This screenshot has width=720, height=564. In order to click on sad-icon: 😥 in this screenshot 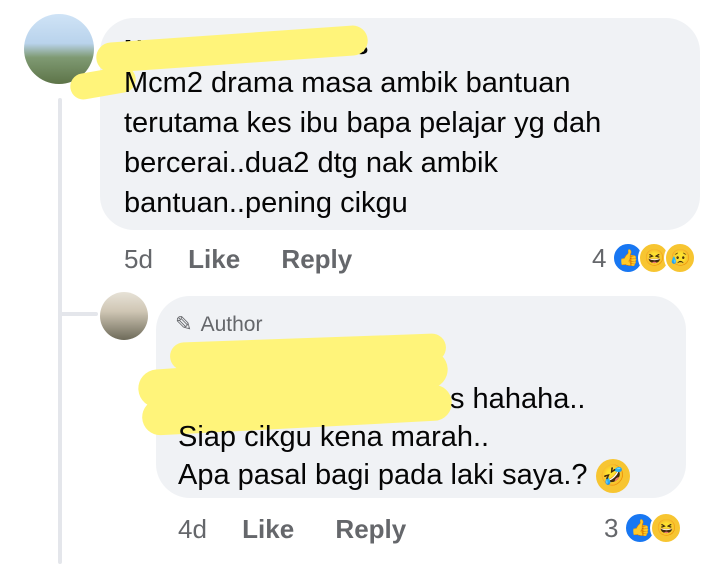, I will do `click(680, 258)`.